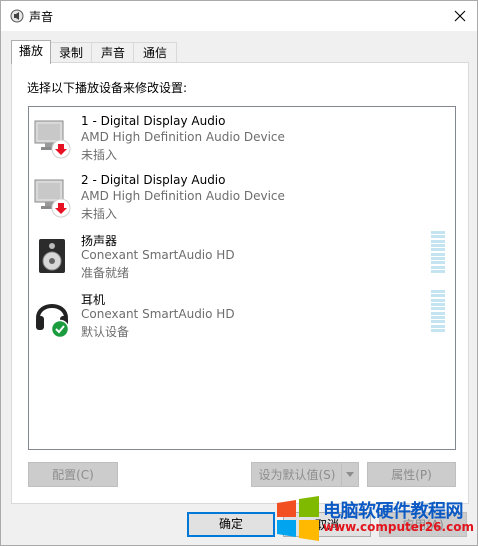 This screenshot has width=478, height=546. I want to click on headphones-icon, so click(53, 321).